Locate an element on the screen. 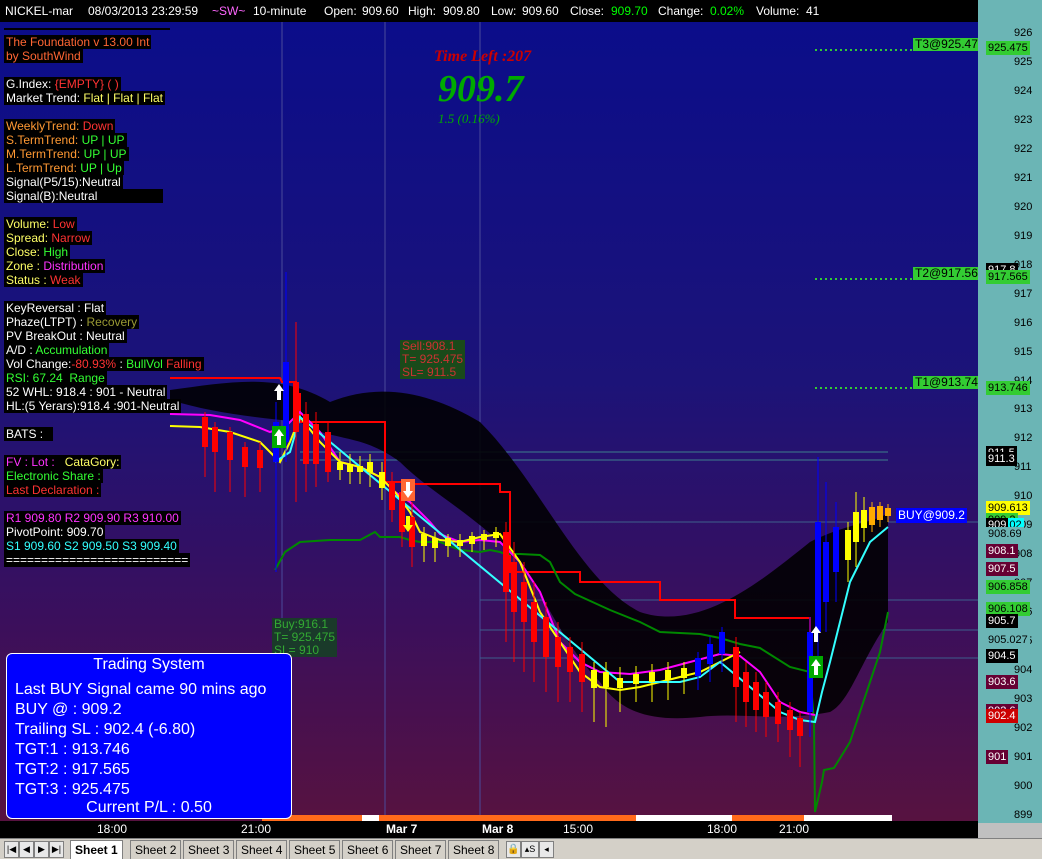  buy-at-label: BUY@909.2 is located at coordinates (931, 515).